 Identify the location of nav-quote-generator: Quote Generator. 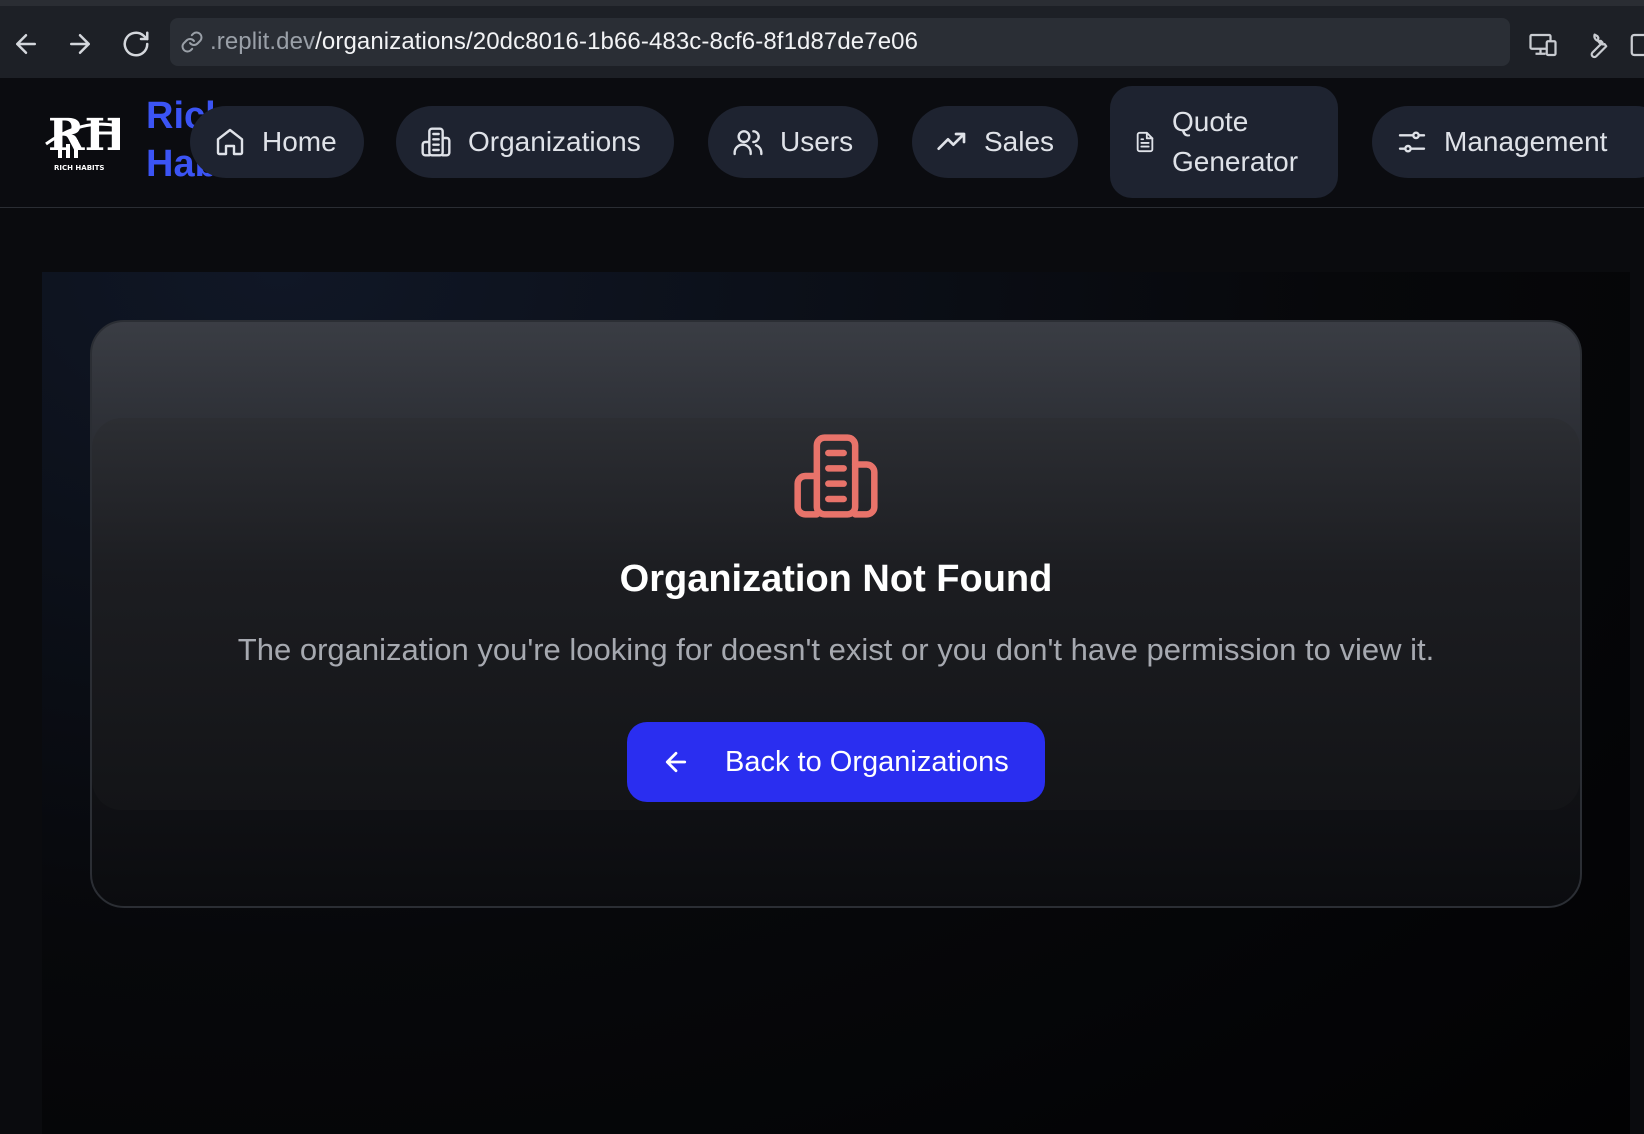
(1224, 142).